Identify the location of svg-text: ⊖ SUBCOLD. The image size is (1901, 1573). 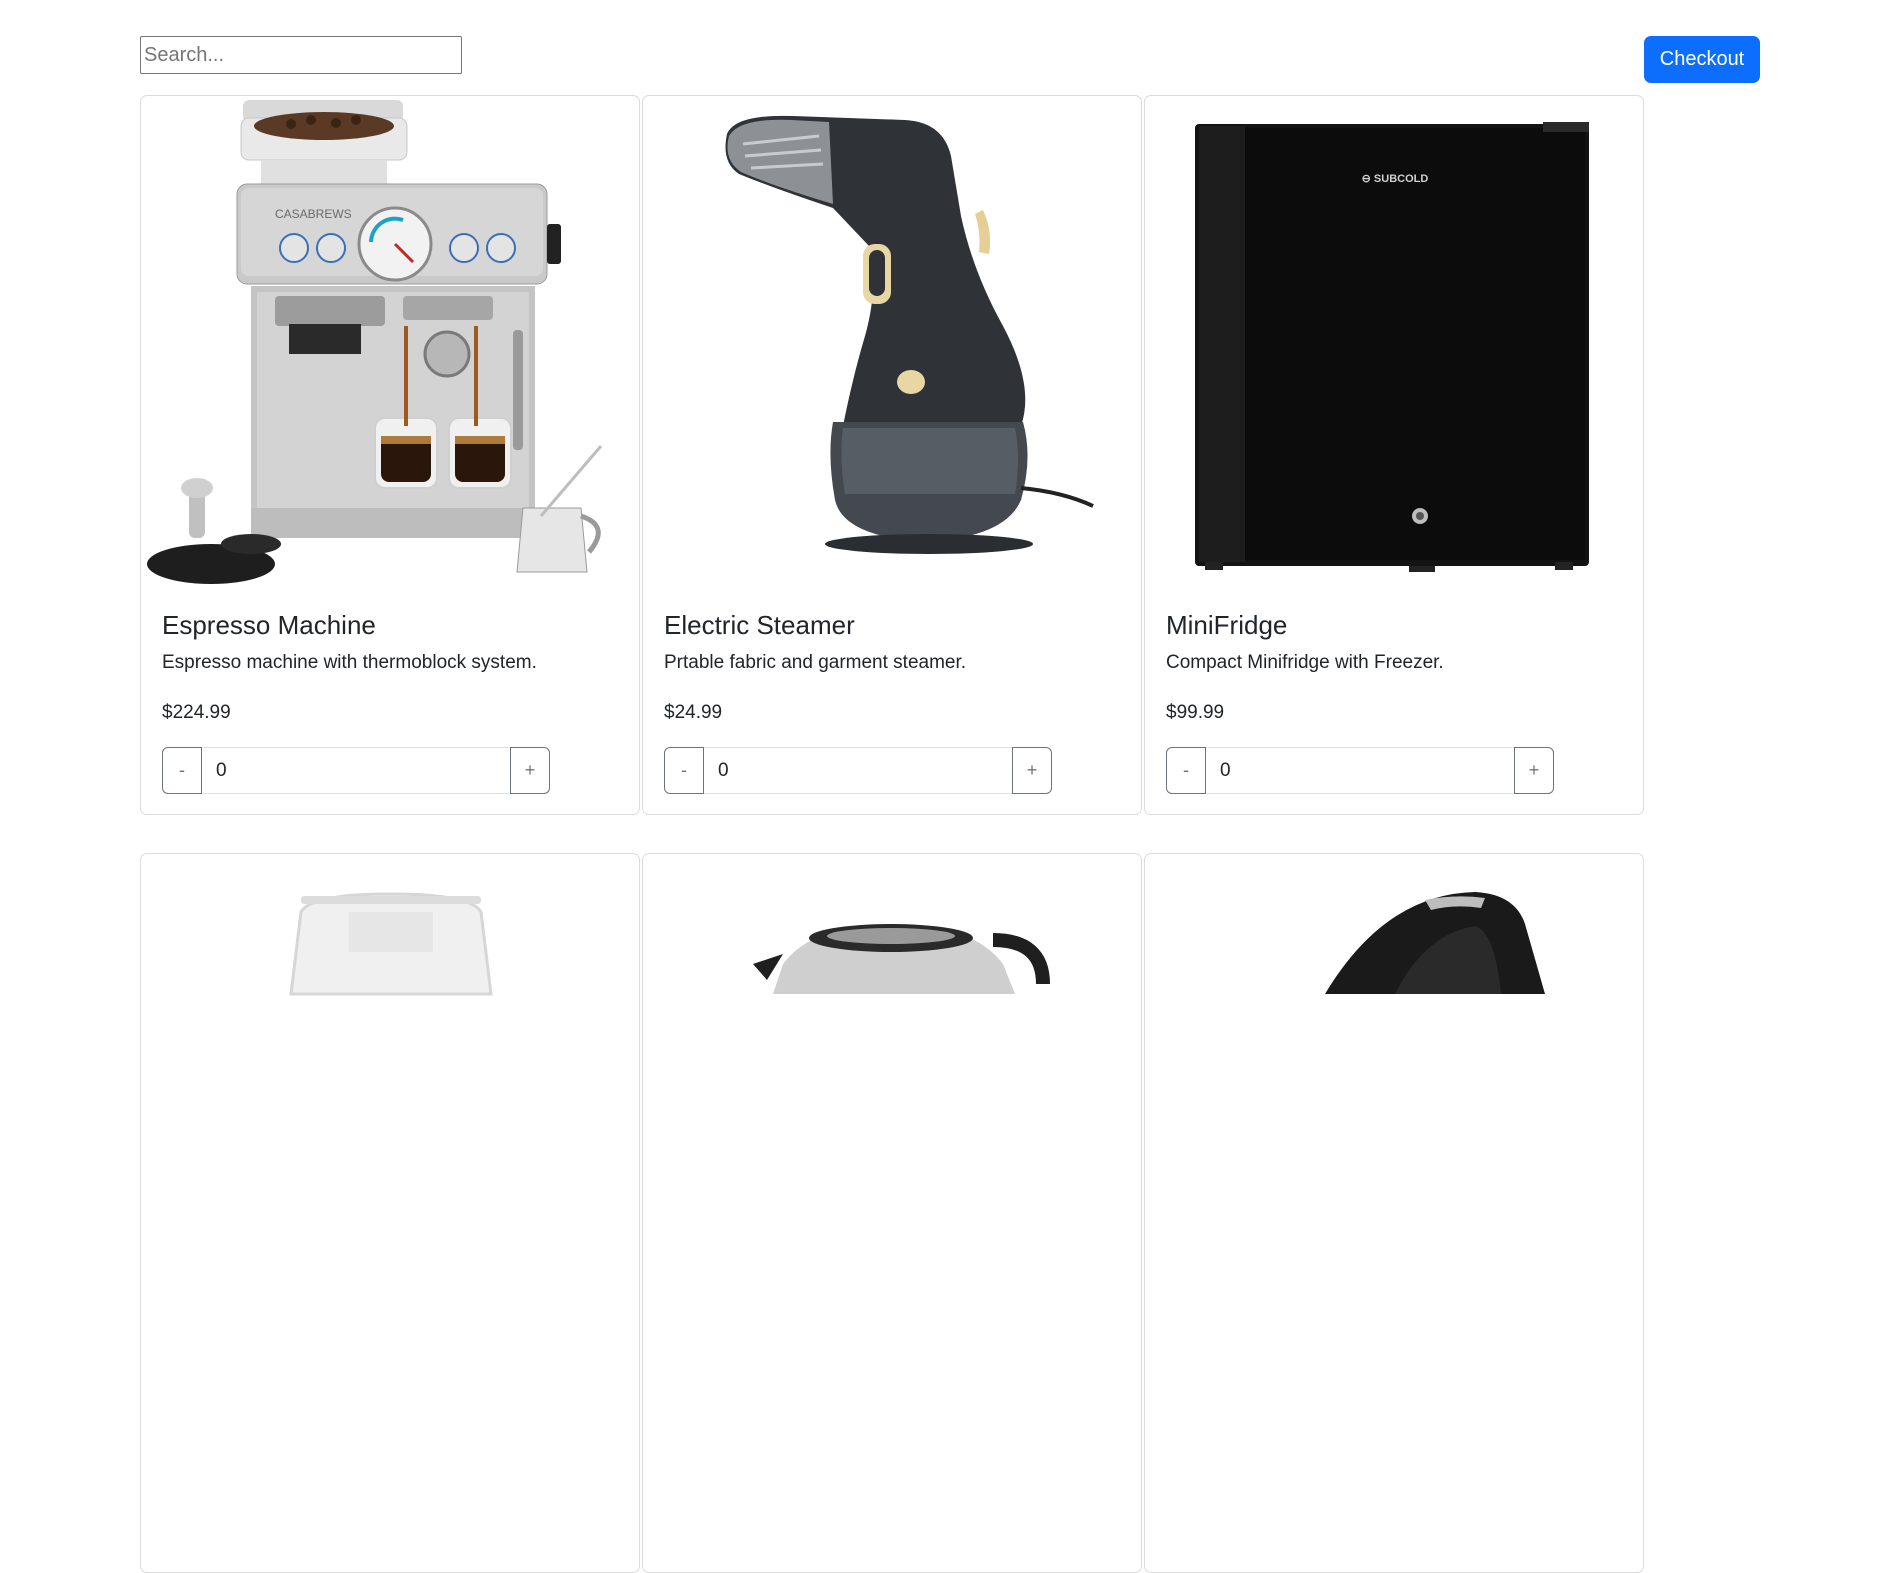
(1395, 179).